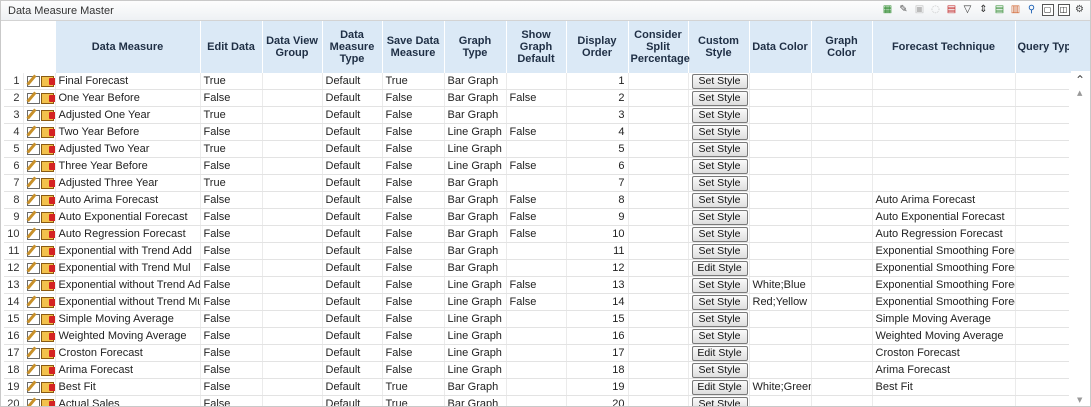 This screenshot has height=407, width=1091. I want to click on show-graph-default-cell, so click(536, 370).